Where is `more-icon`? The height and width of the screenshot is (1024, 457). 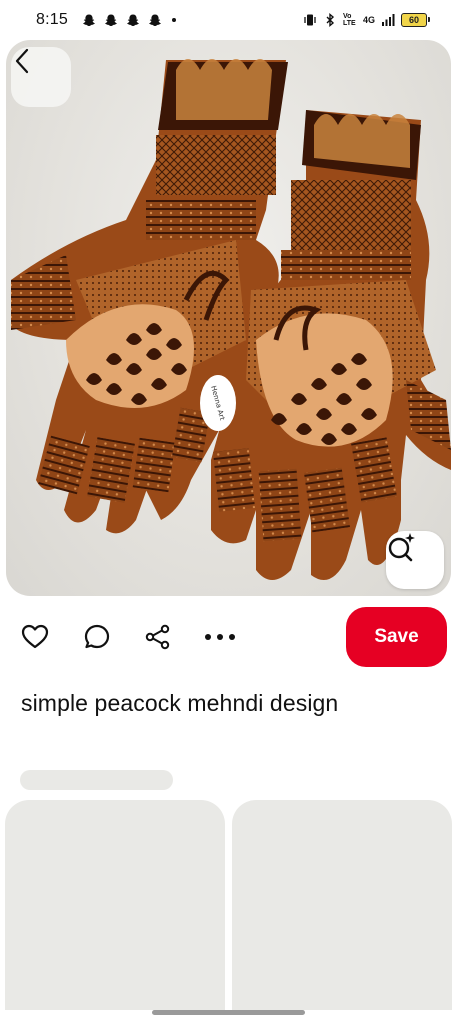 more-icon is located at coordinates (220, 637).